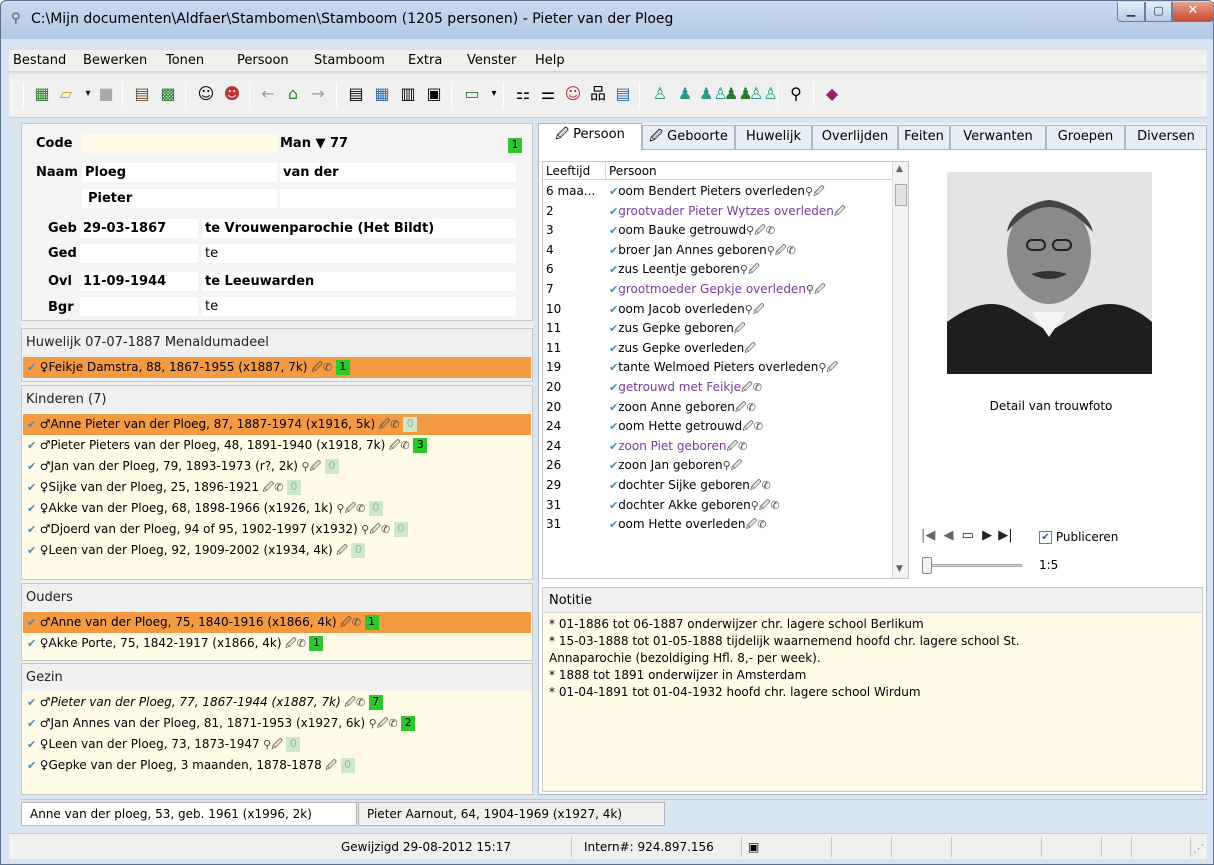 The height and width of the screenshot is (865, 1214). What do you see at coordinates (1198, 848) in the screenshot?
I see `resize-grip-icon: ⋰` at bounding box center [1198, 848].